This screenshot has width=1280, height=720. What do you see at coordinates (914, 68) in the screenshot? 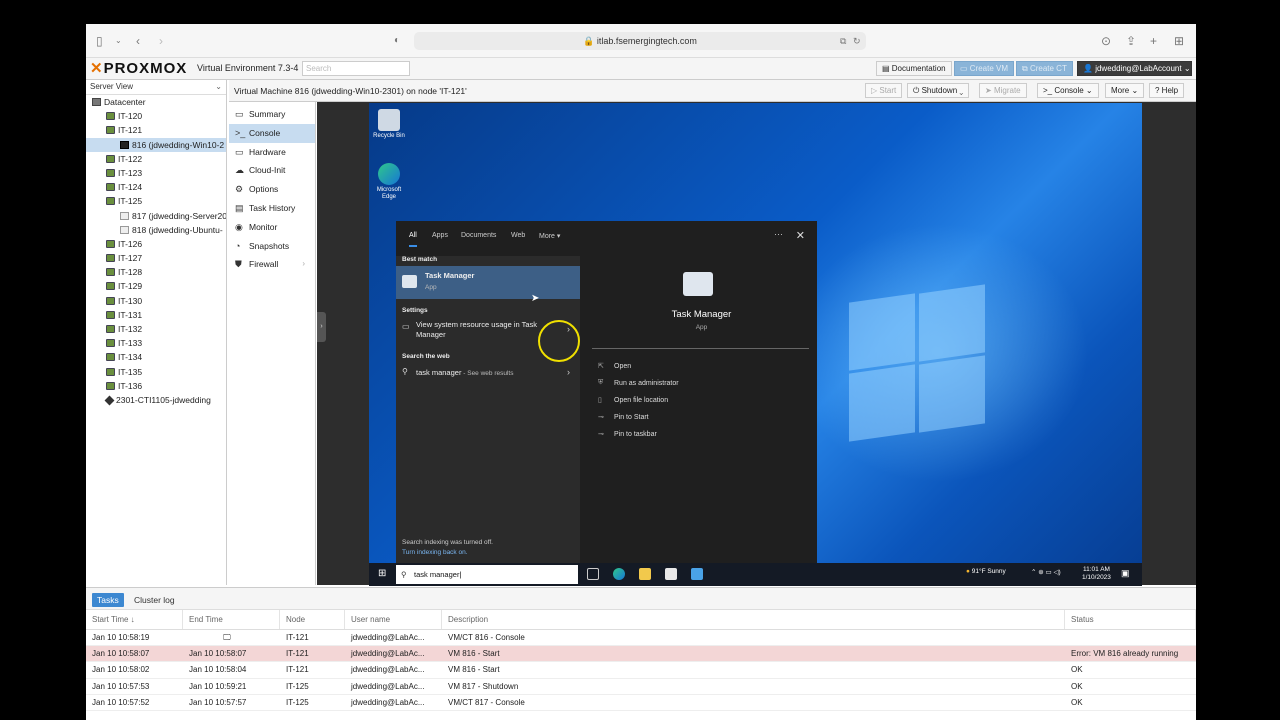
I see `documentation-button: ▤ Documentation` at bounding box center [914, 68].